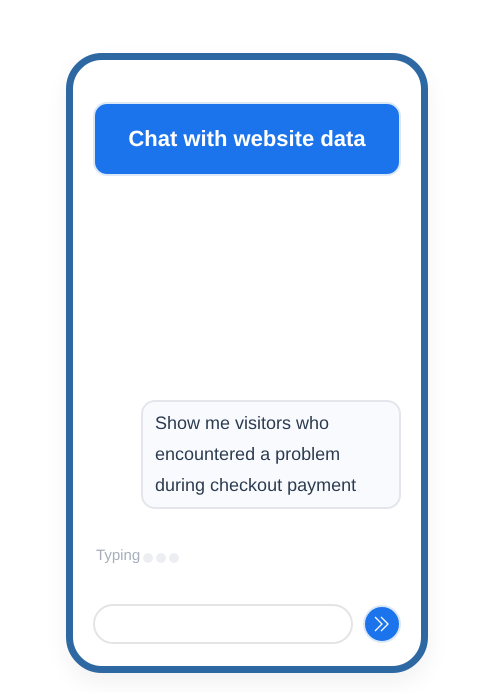 The image size is (477, 692). Describe the element at coordinates (247, 139) in the screenshot. I see `chat-header-button: Chat with website data` at that location.